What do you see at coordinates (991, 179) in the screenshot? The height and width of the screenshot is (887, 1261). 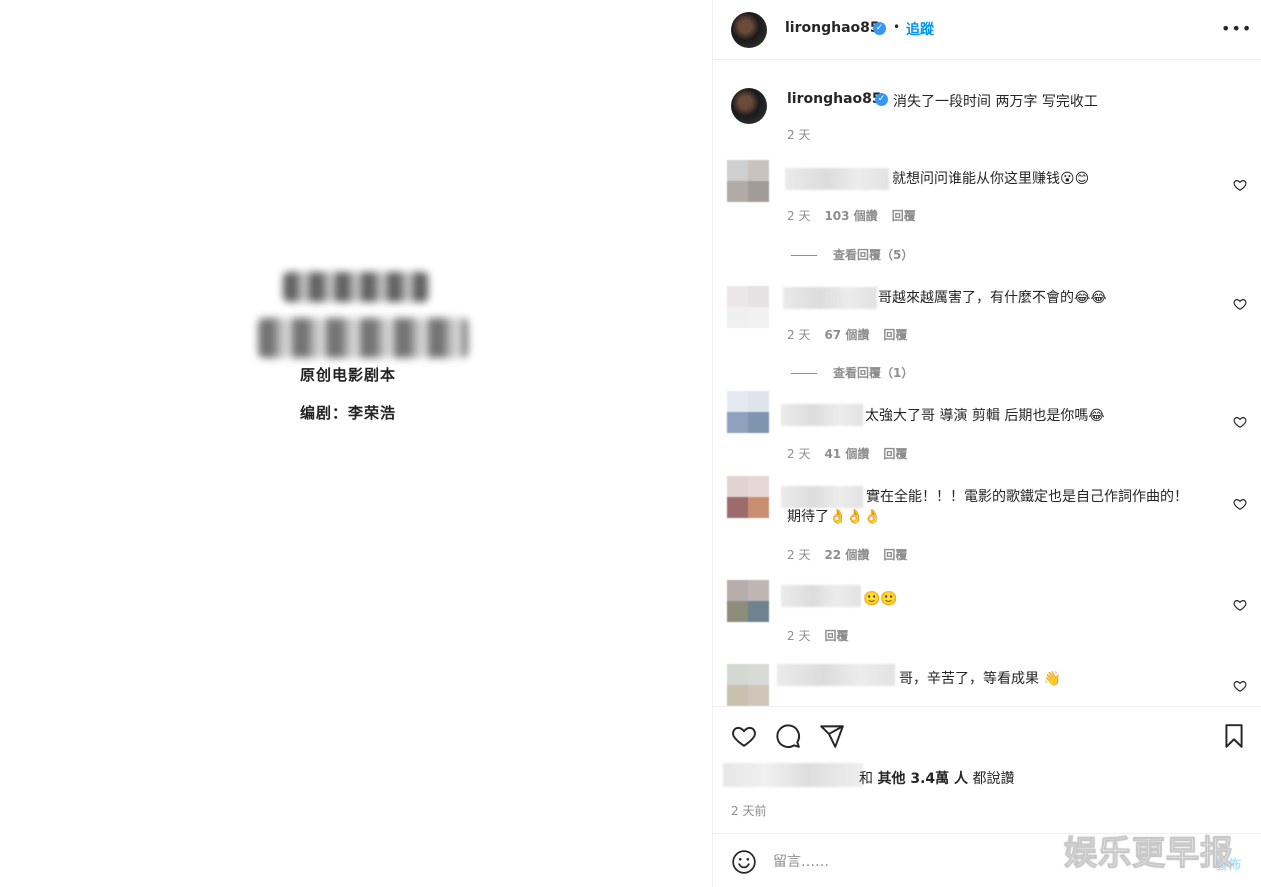 I see `comment-text: 就想问问谁能从你这里赚钱😮😊` at bounding box center [991, 179].